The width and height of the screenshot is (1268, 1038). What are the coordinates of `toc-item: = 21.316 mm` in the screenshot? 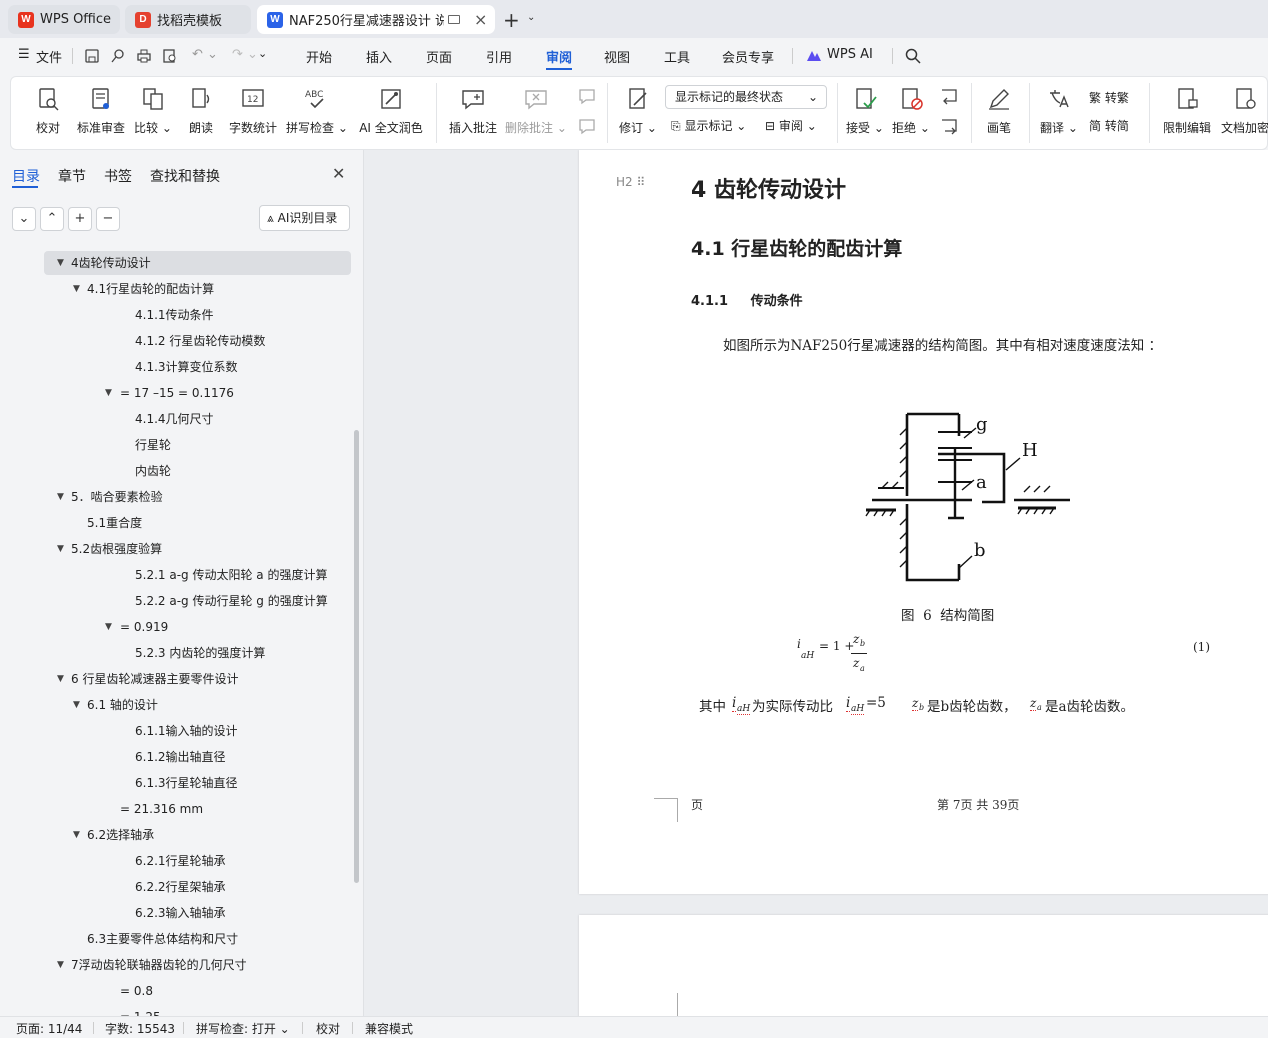 It's located at (161, 809).